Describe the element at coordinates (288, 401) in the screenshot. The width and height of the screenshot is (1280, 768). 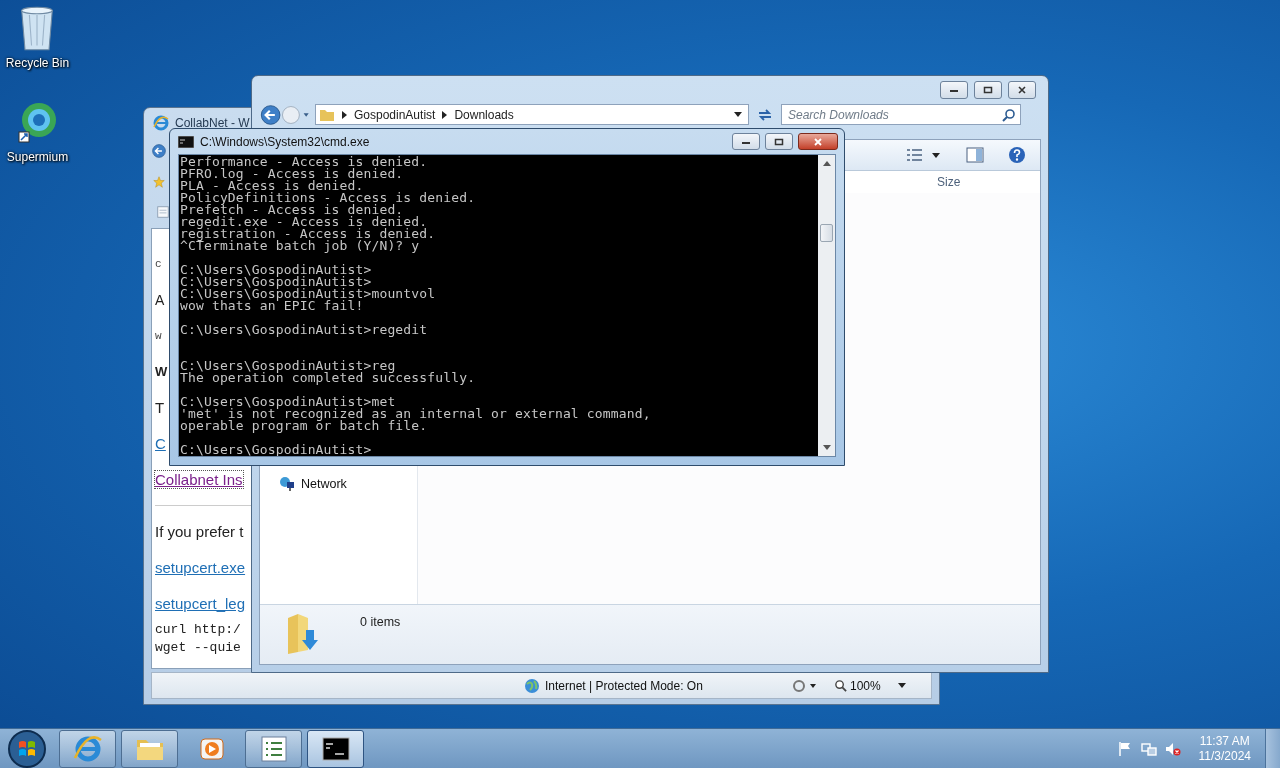
I see `console-line: C:\Users\GospodinAutist>met` at that location.